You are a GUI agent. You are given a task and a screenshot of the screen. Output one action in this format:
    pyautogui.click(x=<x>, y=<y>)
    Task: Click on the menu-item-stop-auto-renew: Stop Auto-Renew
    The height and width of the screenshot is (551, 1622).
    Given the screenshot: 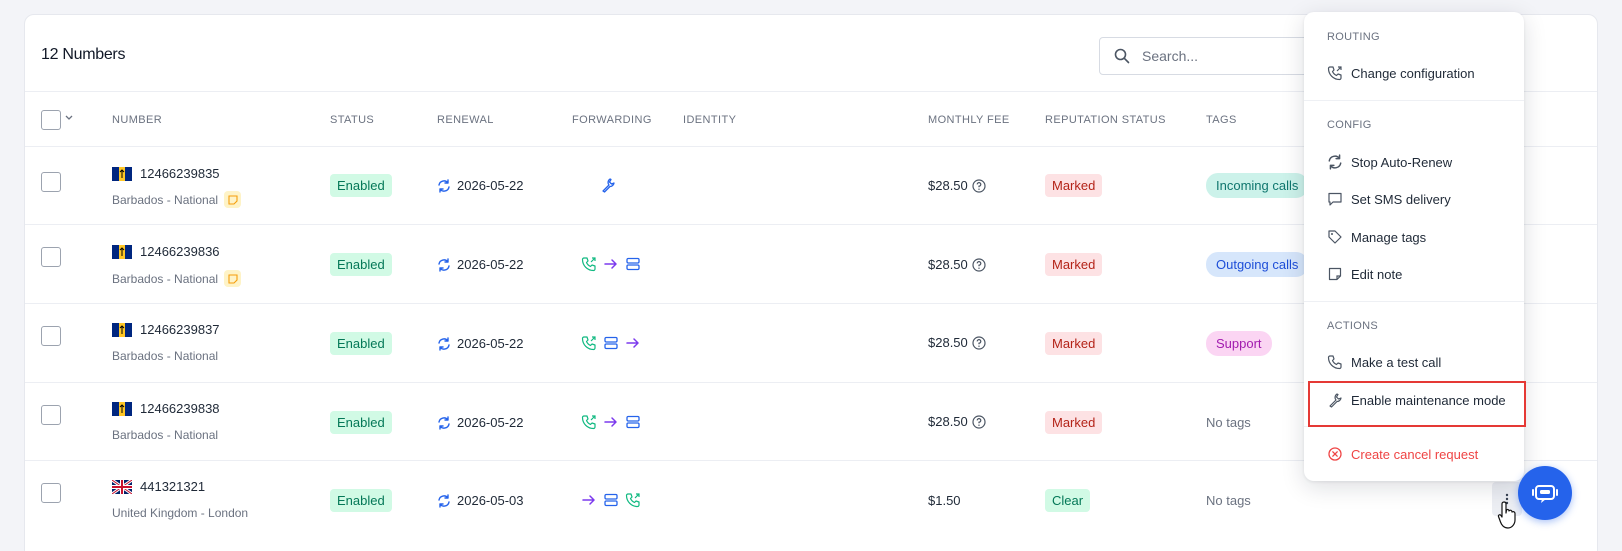 What is the action you would take?
    pyautogui.click(x=1389, y=162)
    